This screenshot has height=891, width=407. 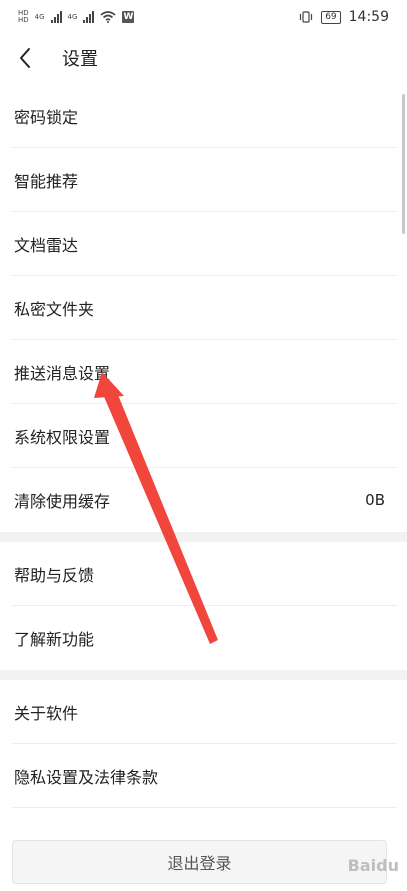 I want to click on status-time: 14:59, so click(x=368, y=17).